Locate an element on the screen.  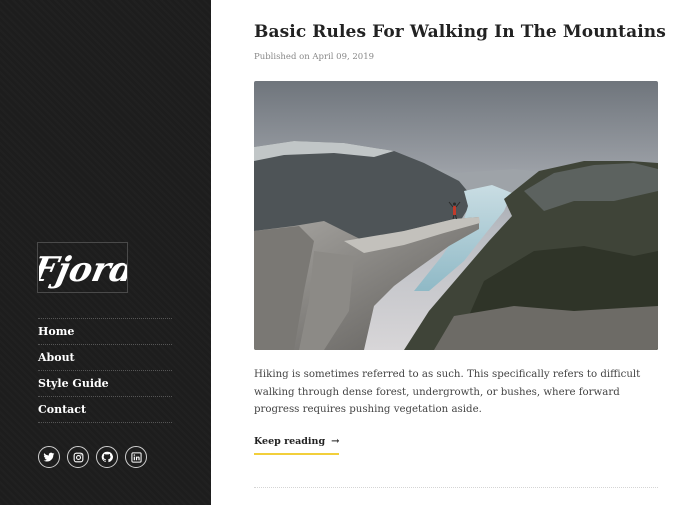
post-divider is located at coordinates (456, 487).